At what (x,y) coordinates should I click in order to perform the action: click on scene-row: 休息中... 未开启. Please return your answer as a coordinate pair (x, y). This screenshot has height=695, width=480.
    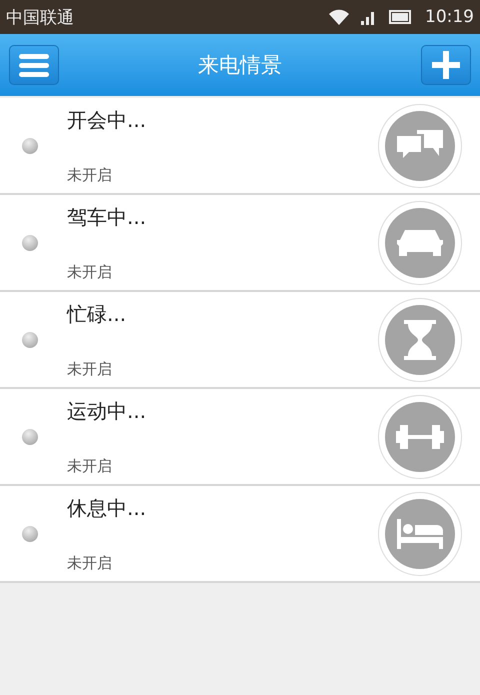
    Looking at the image, I should click on (240, 534).